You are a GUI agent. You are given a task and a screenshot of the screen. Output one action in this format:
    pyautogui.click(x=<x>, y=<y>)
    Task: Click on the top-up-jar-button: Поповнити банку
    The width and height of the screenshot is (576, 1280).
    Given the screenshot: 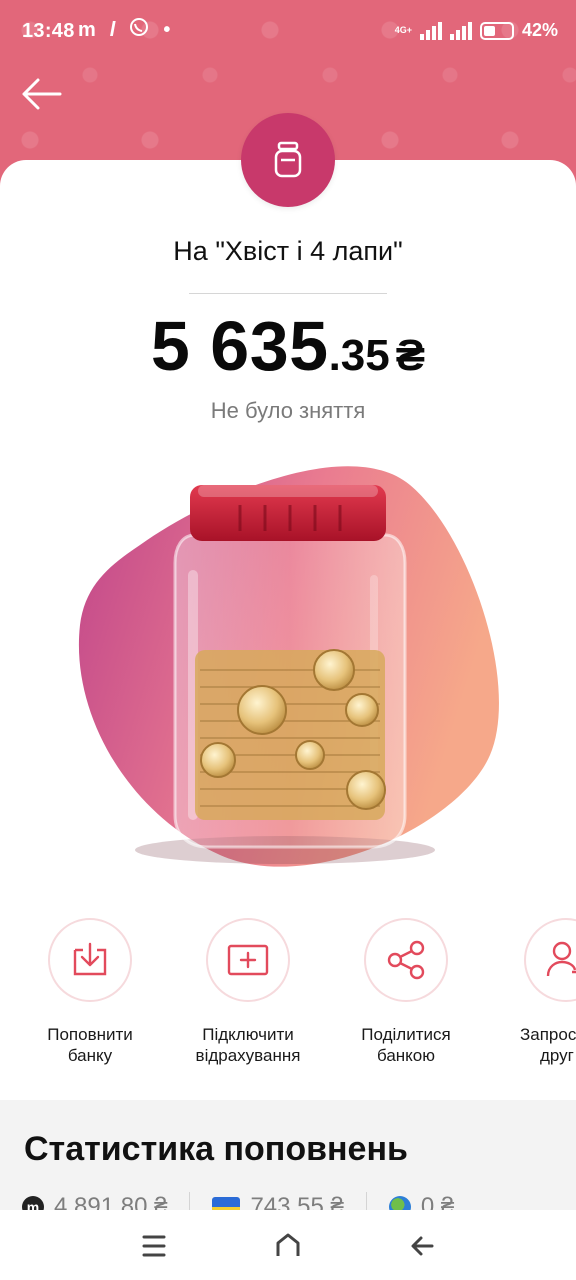 What is the action you would take?
    pyautogui.click(x=90, y=992)
    